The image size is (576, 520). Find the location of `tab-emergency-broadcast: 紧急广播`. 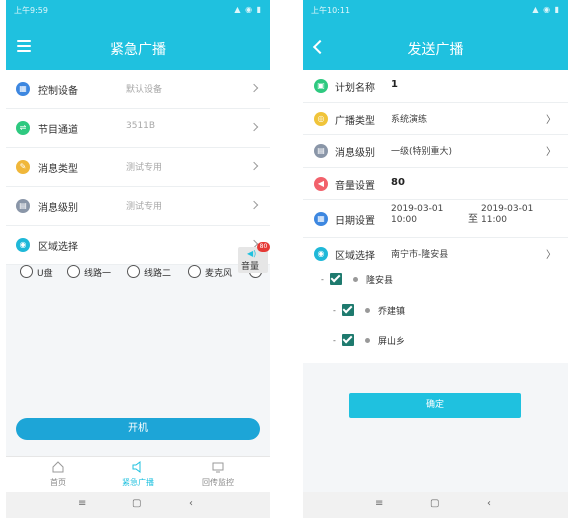

tab-emergency-broadcast: 紧急广播 is located at coordinates (138, 475).